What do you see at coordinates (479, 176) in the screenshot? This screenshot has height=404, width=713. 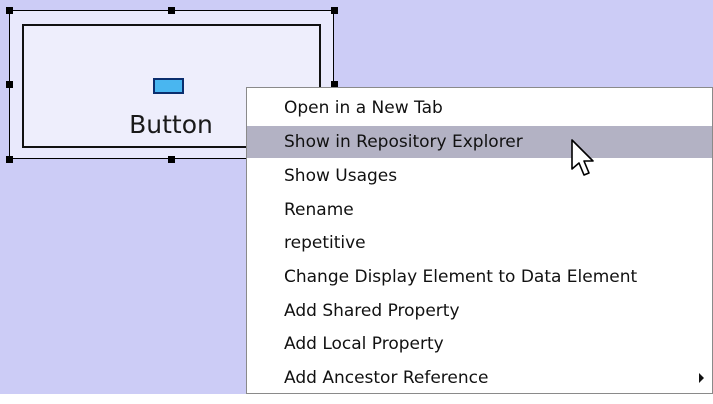 I see `menu-item-show-usages: Show Usages` at bounding box center [479, 176].